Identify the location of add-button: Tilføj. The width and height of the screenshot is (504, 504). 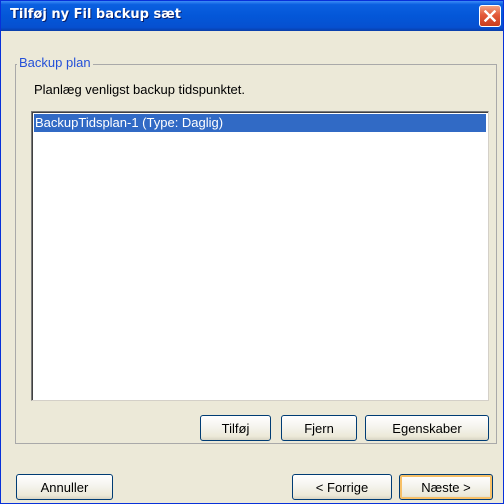
(235, 428).